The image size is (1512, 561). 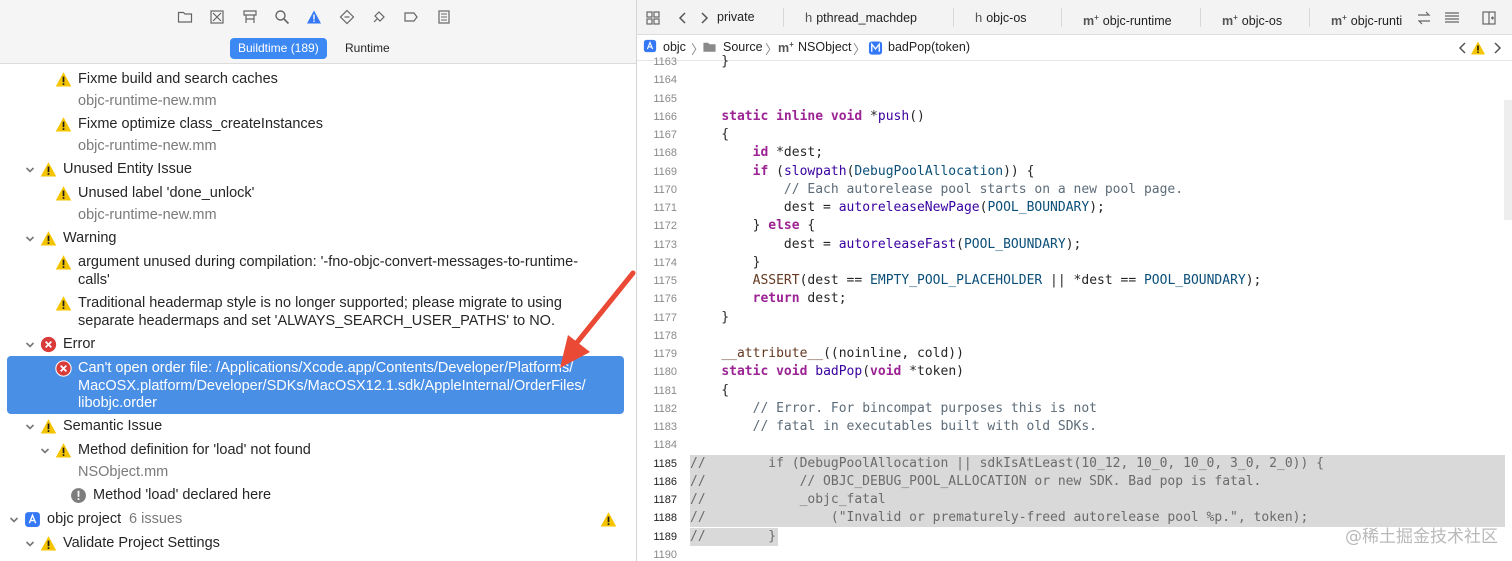 What do you see at coordinates (929, 47) in the screenshot?
I see `jump-symbol: badPop(token)` at bounding box center [929, 47].